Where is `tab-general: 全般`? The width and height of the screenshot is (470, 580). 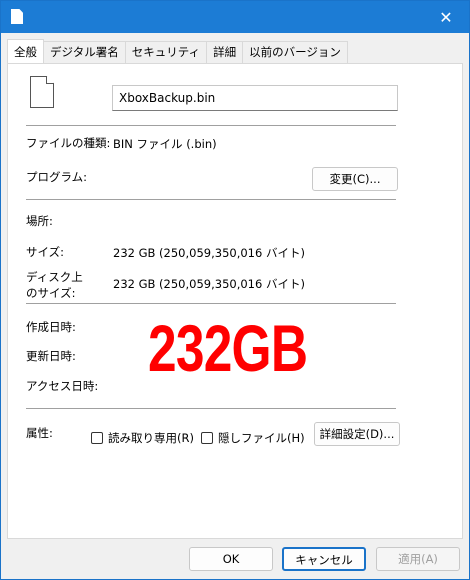
tab-general: 全般 is located at coordinates (25, 51).